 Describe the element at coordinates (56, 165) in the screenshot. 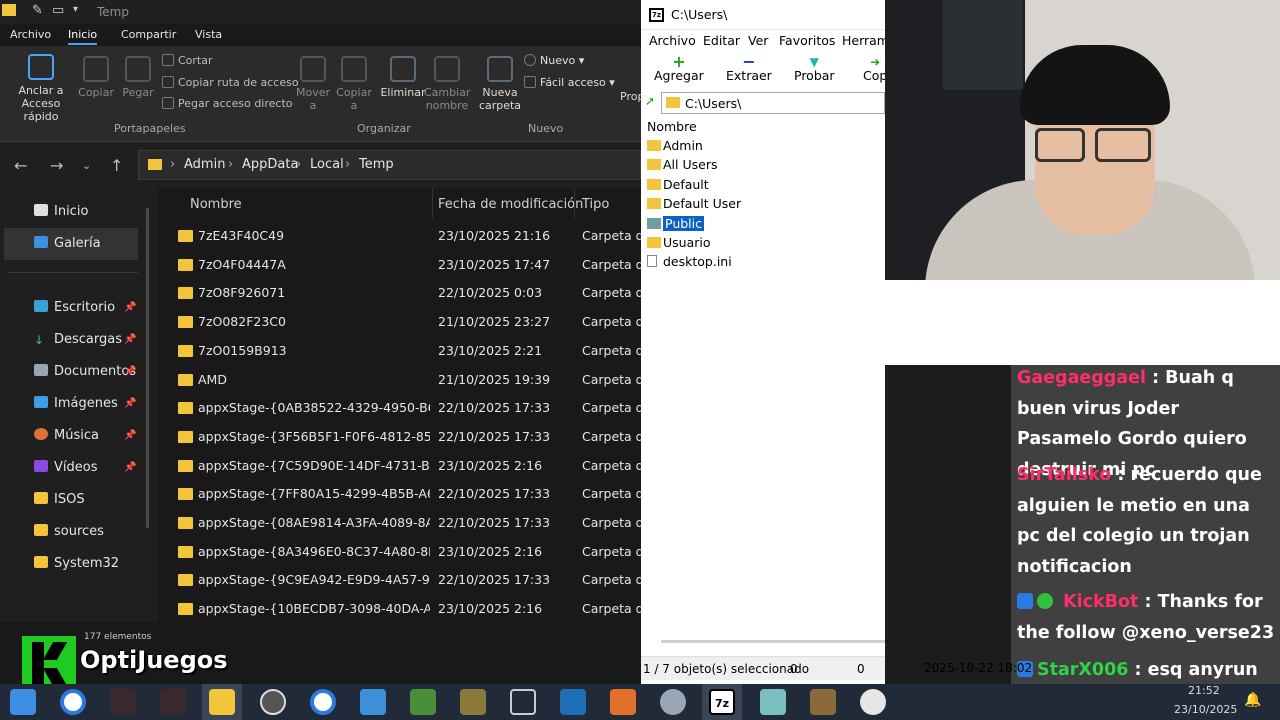

I see `forward-arrow-icon: →` at that location.